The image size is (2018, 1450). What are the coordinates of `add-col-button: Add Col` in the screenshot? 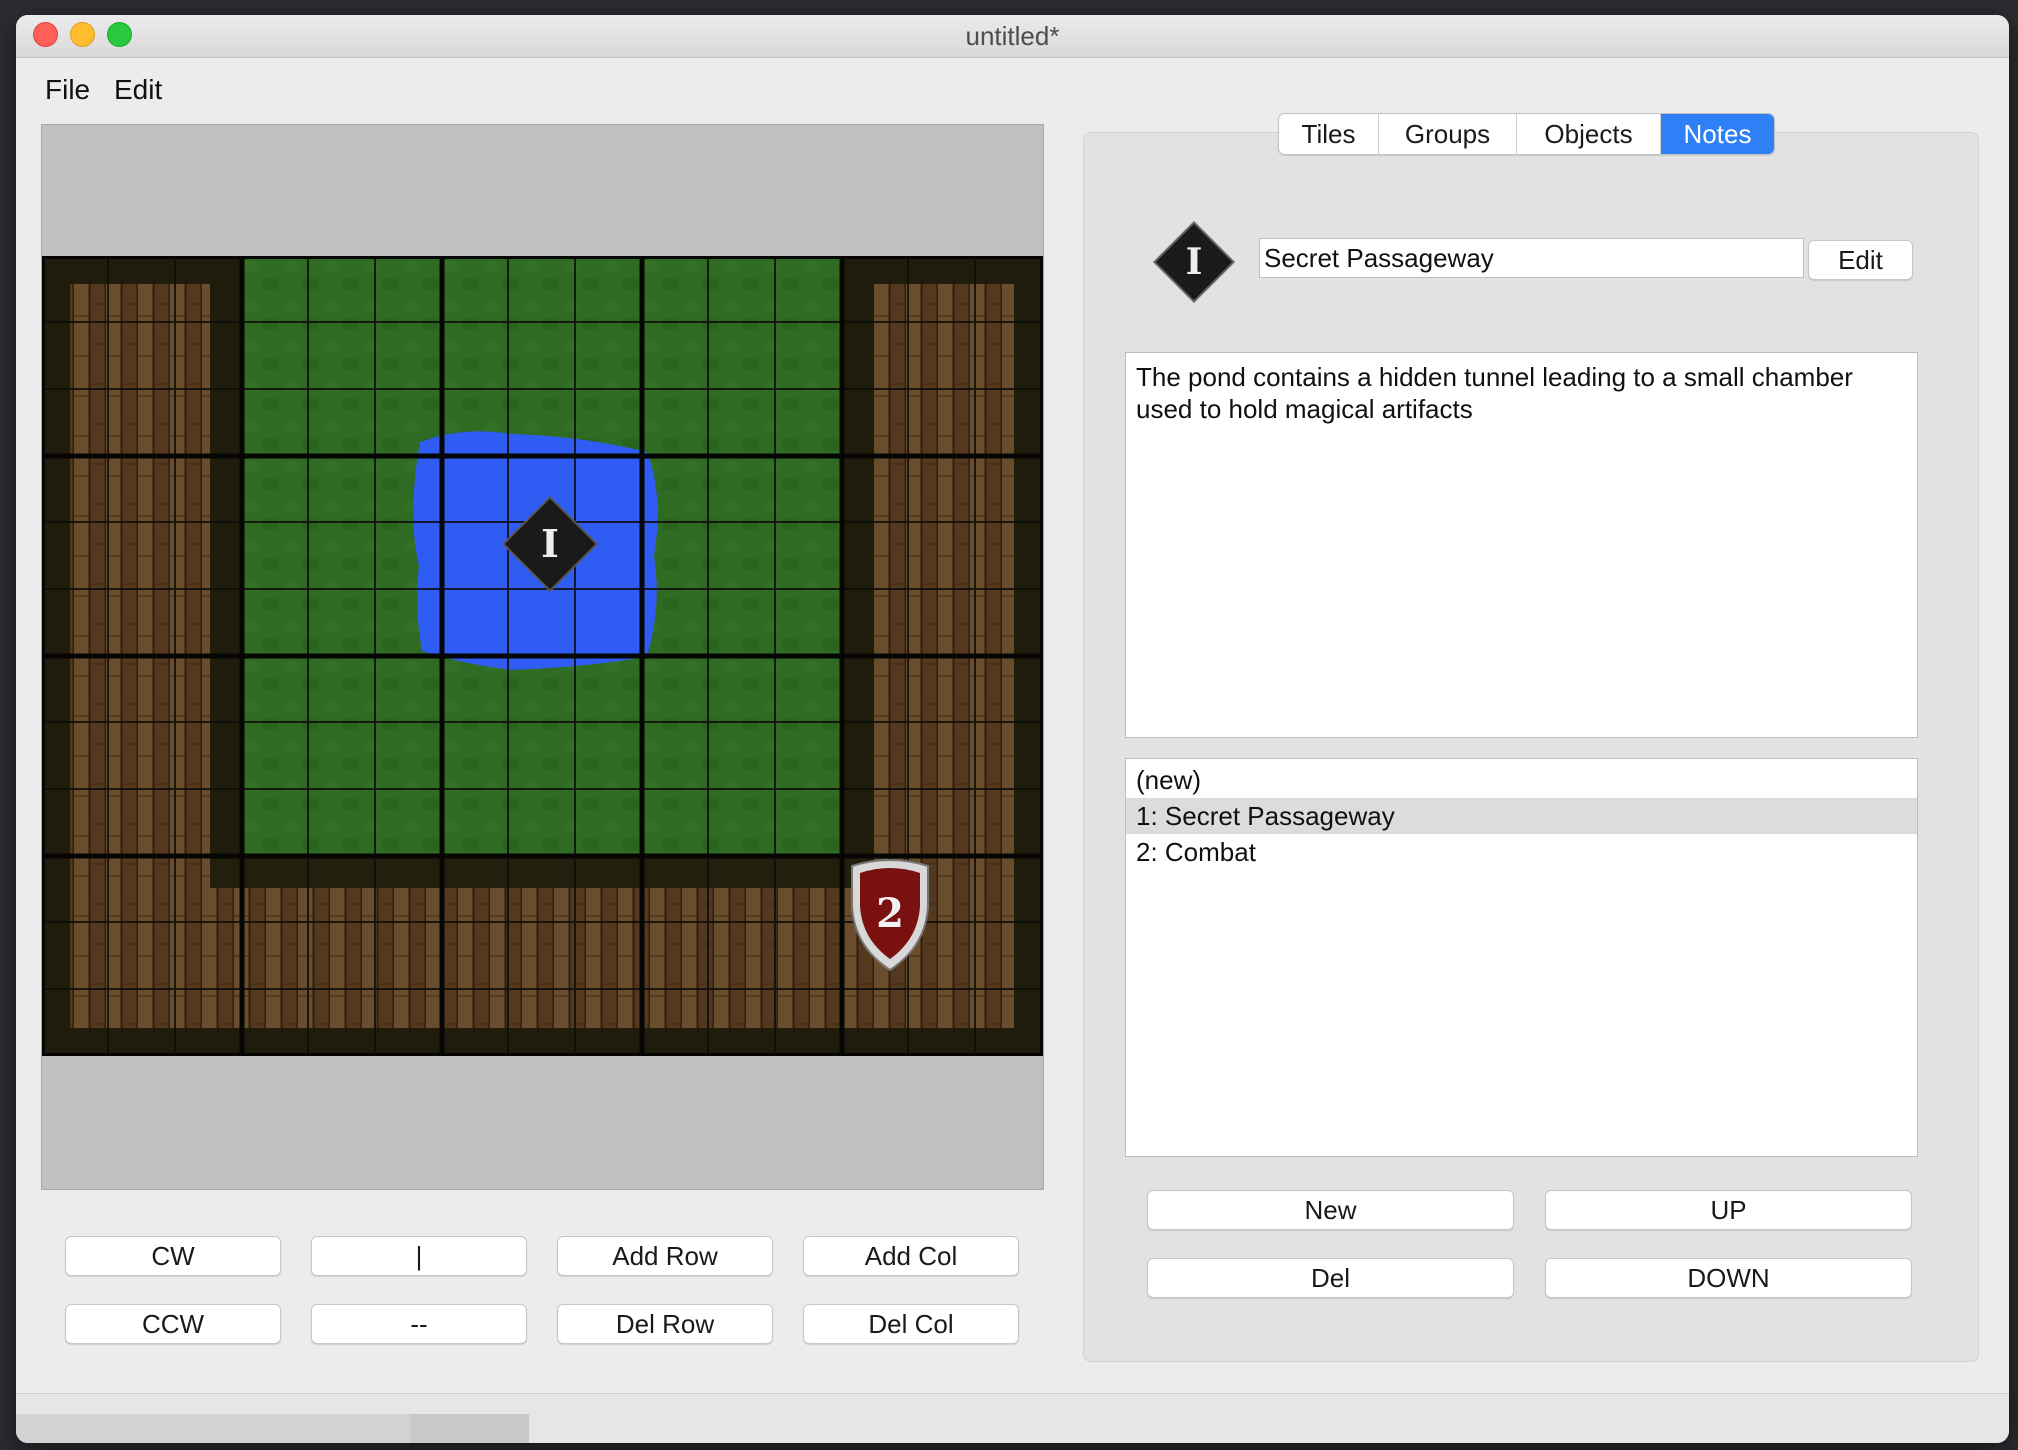 It's located at (911, 1256).